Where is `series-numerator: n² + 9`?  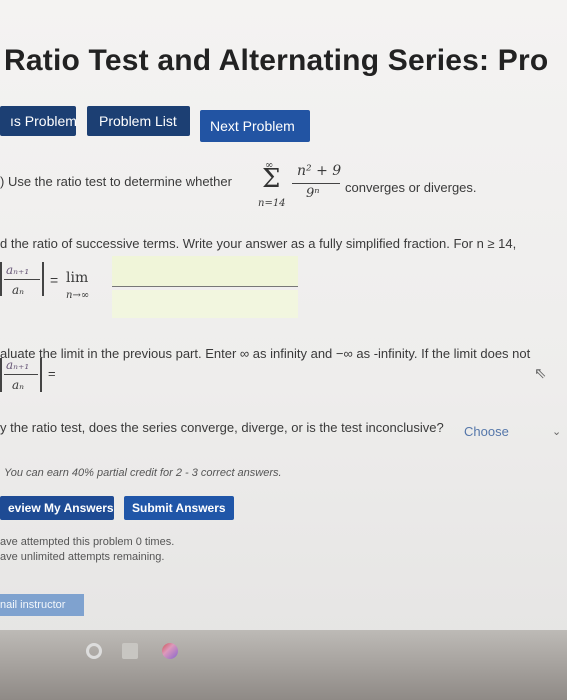 series-numerator: n² + 9 is located at coordinates (319, 171).